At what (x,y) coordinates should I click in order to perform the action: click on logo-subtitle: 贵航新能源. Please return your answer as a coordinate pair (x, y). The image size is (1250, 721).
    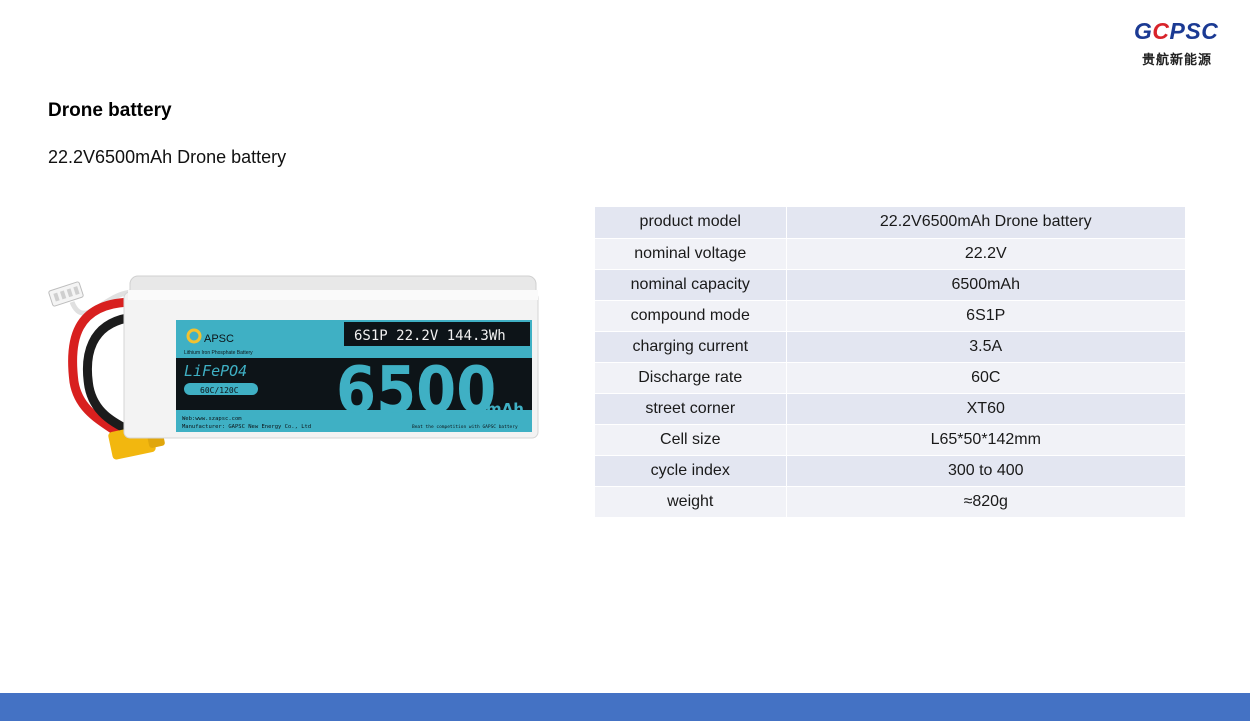
    Looking at the image, I should click on (1177, 60).